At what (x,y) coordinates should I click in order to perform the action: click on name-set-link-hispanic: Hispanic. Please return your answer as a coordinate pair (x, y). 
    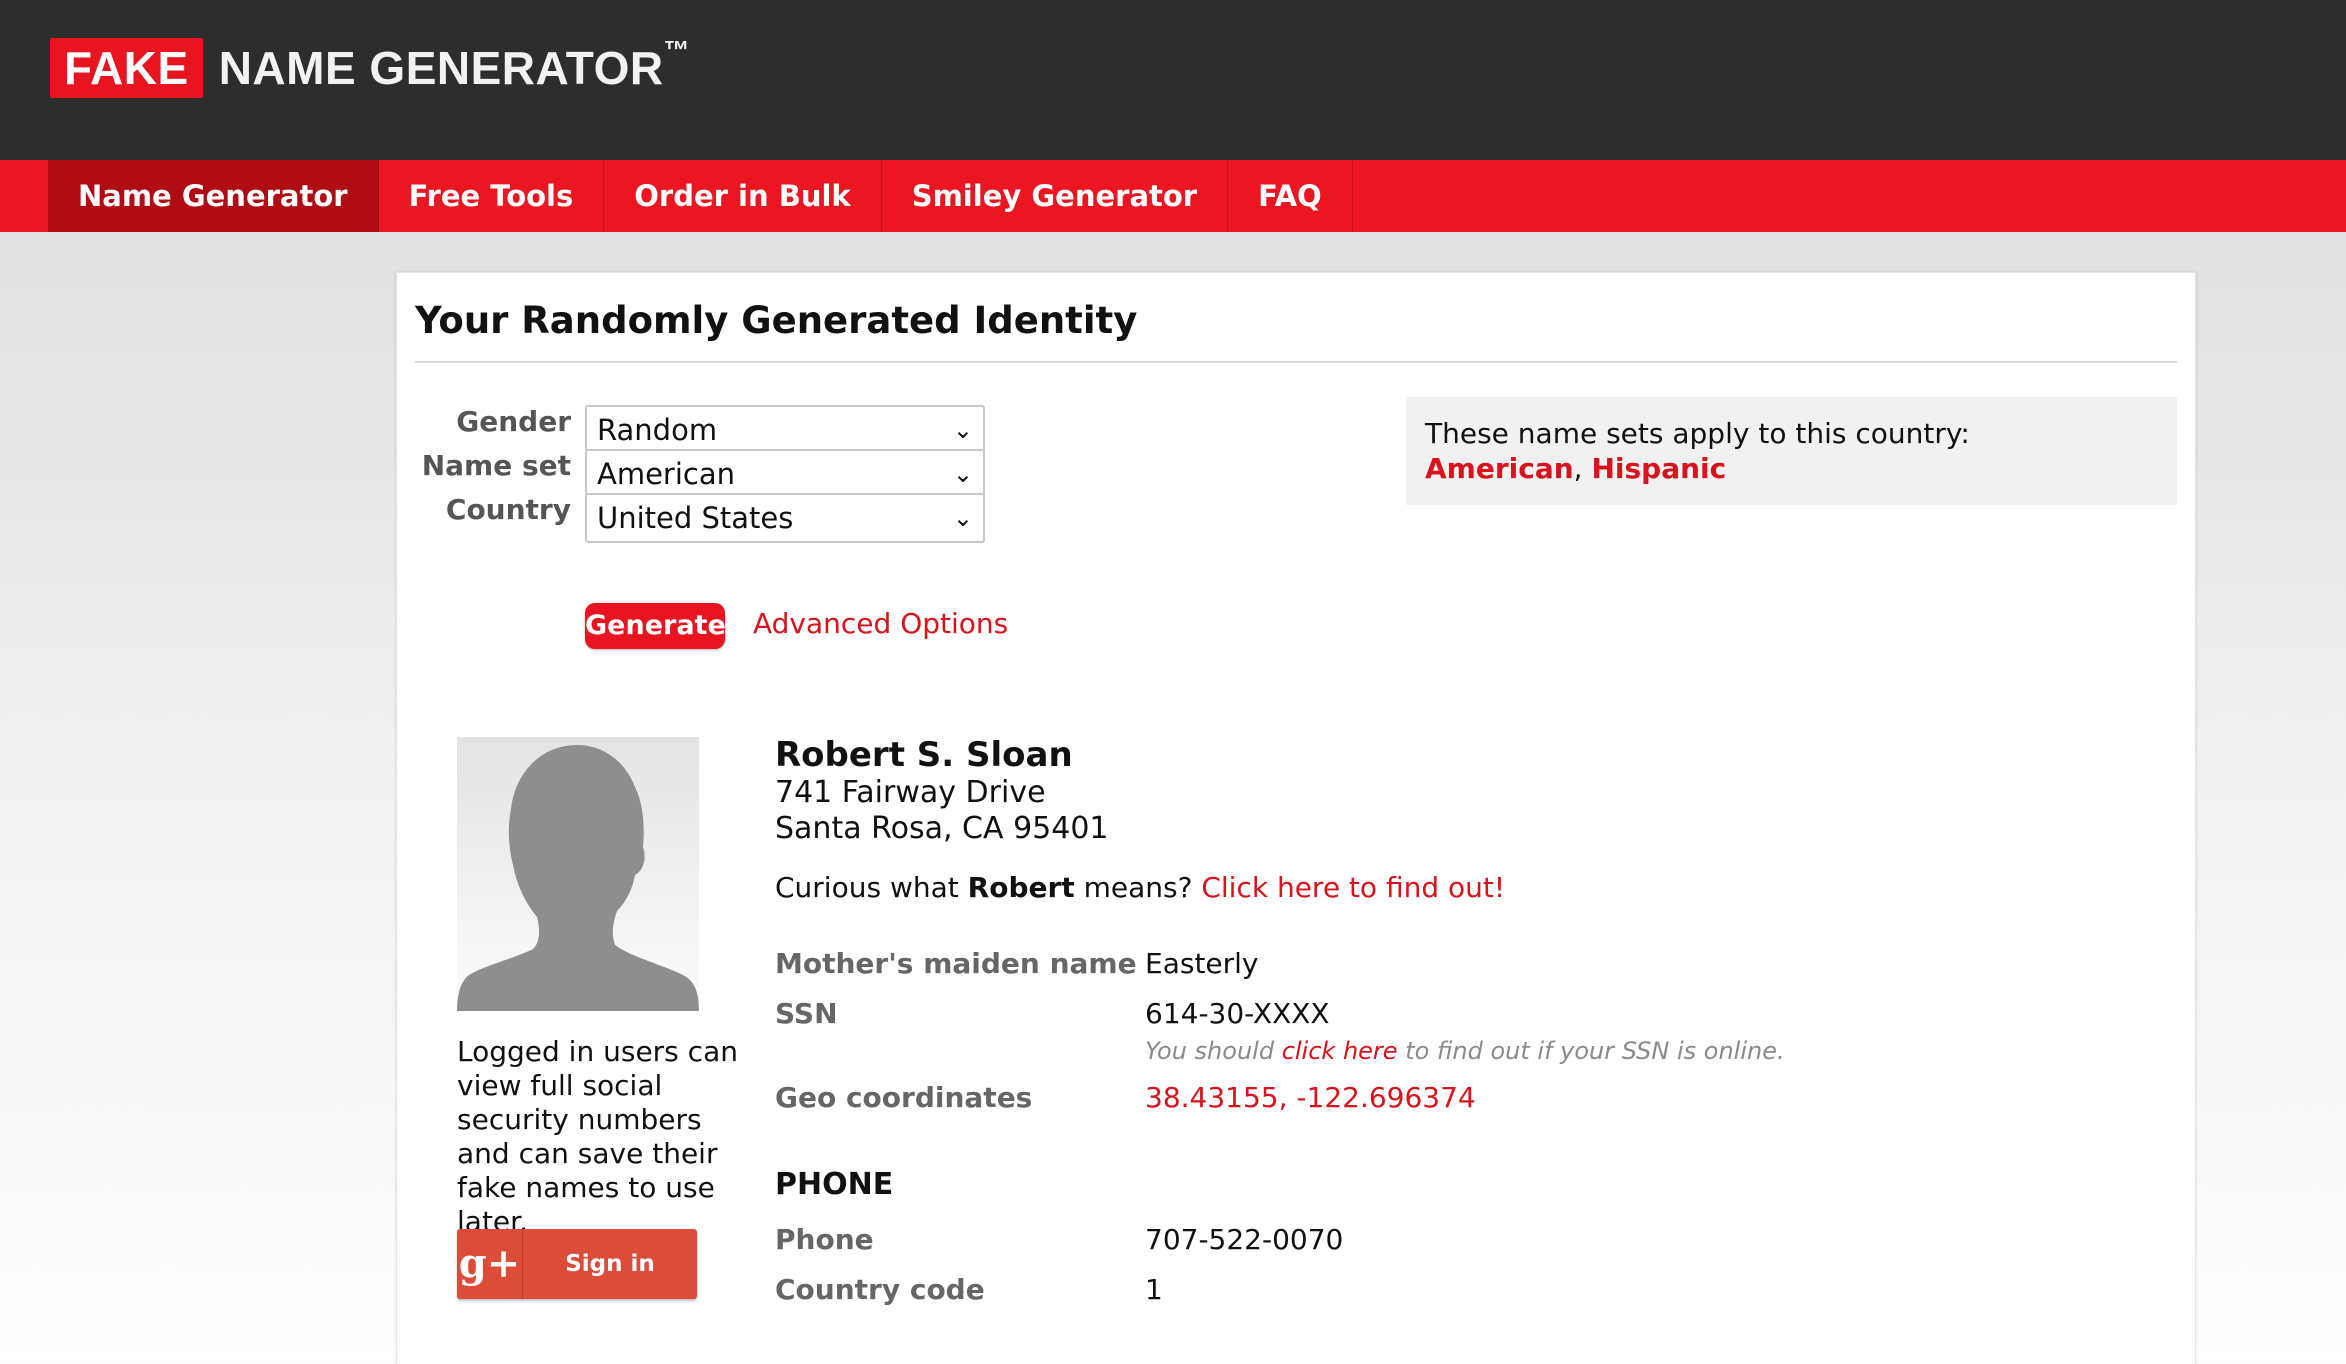
    Looking at the image, I should click on (1658, 468).